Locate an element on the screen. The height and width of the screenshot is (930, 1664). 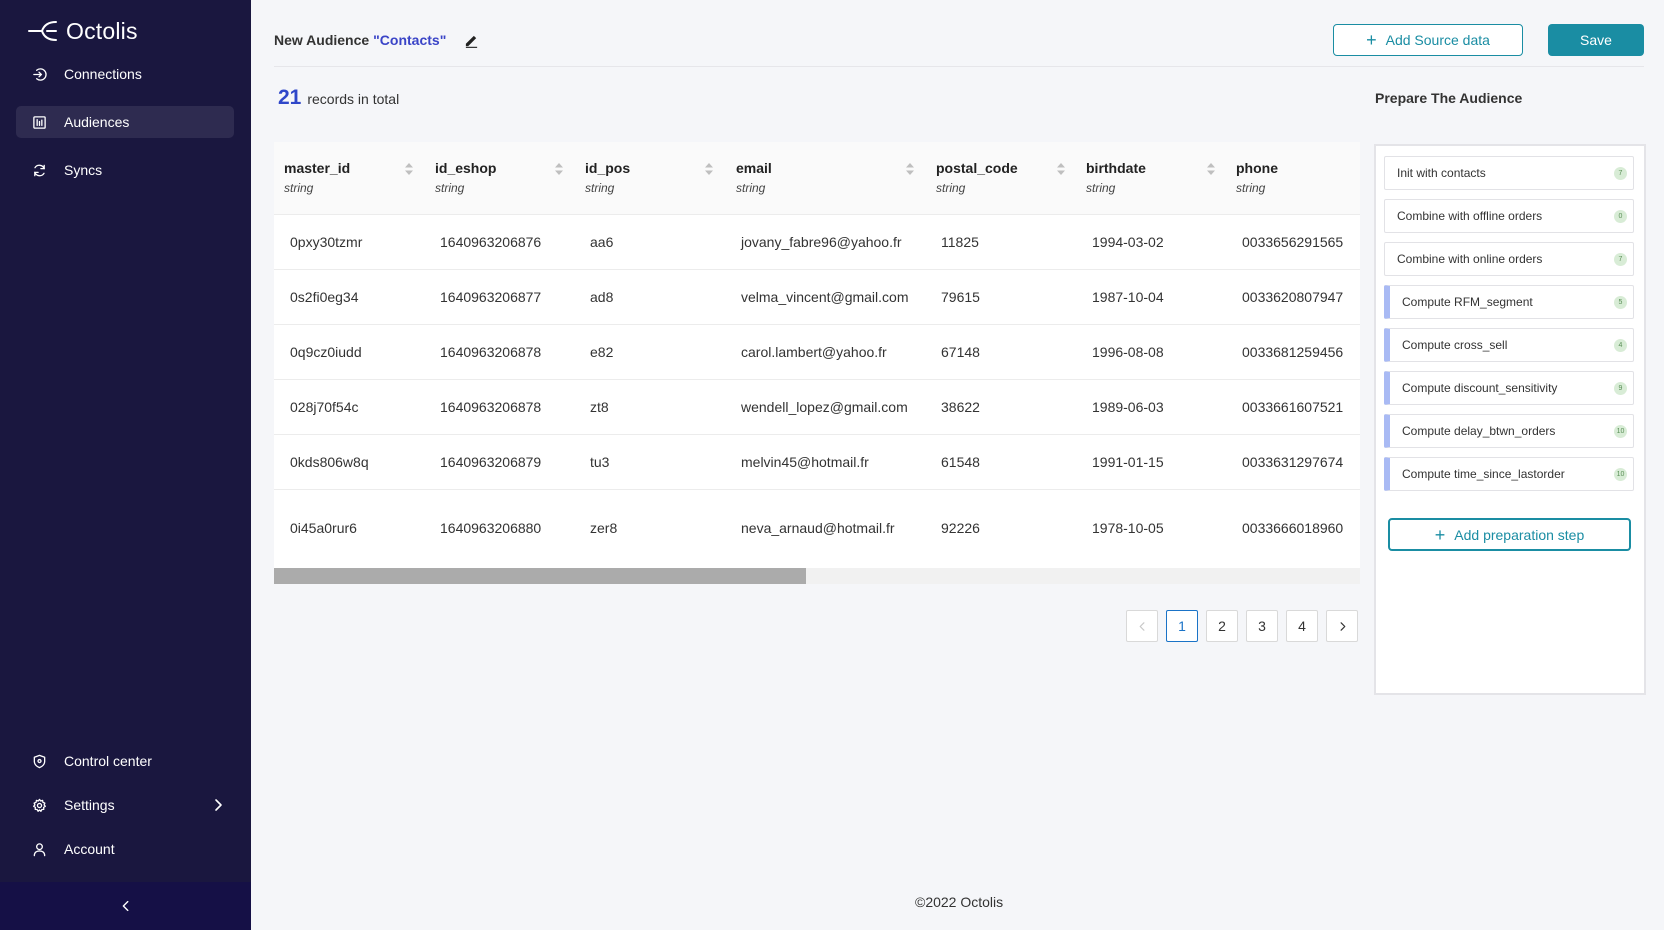
column-header-id-pos: id_pos string is located at coordinates (607, 177).